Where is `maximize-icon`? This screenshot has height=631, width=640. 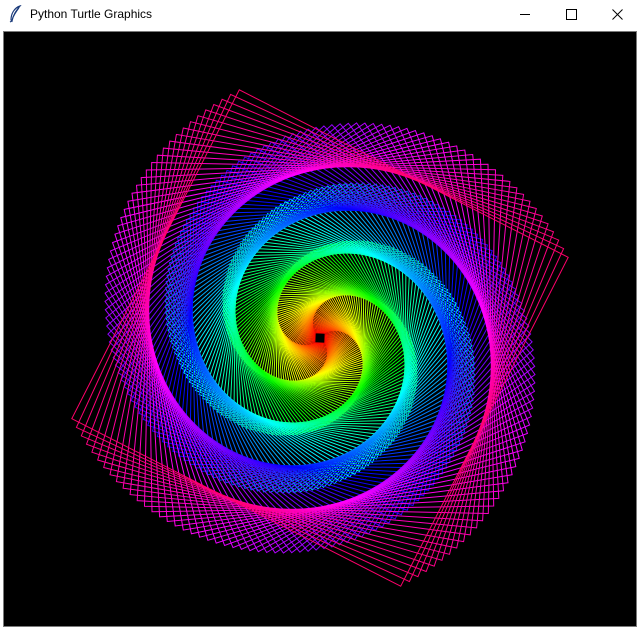 maximize-icon is located at coordinates (571, 14).